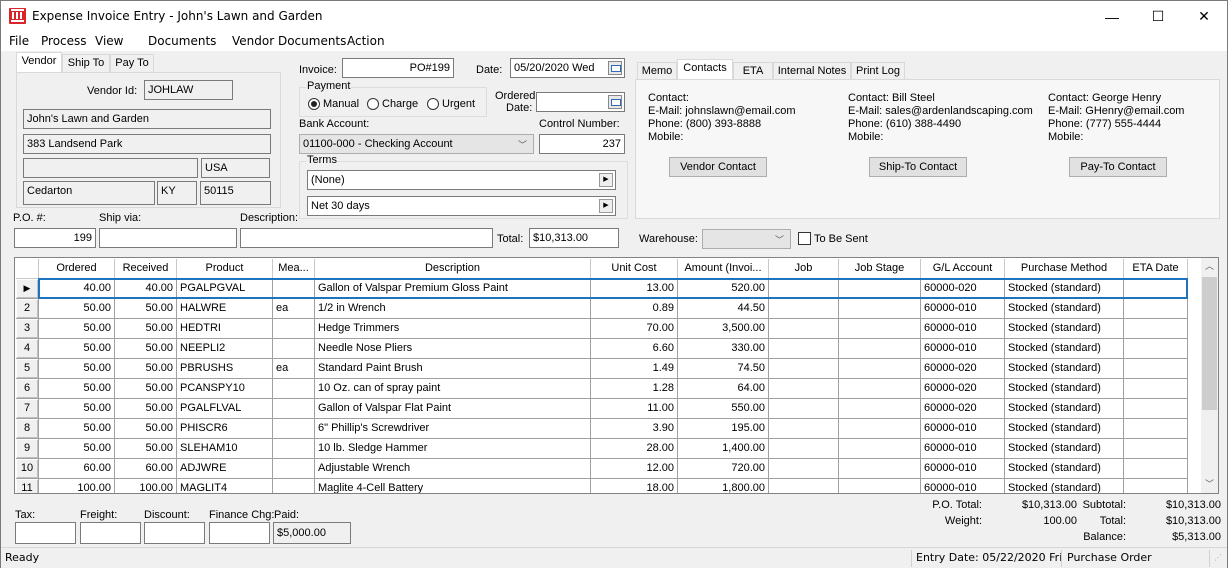  I want to click on menu-vendor-documents: Vendor Documents, so click(289, 41).